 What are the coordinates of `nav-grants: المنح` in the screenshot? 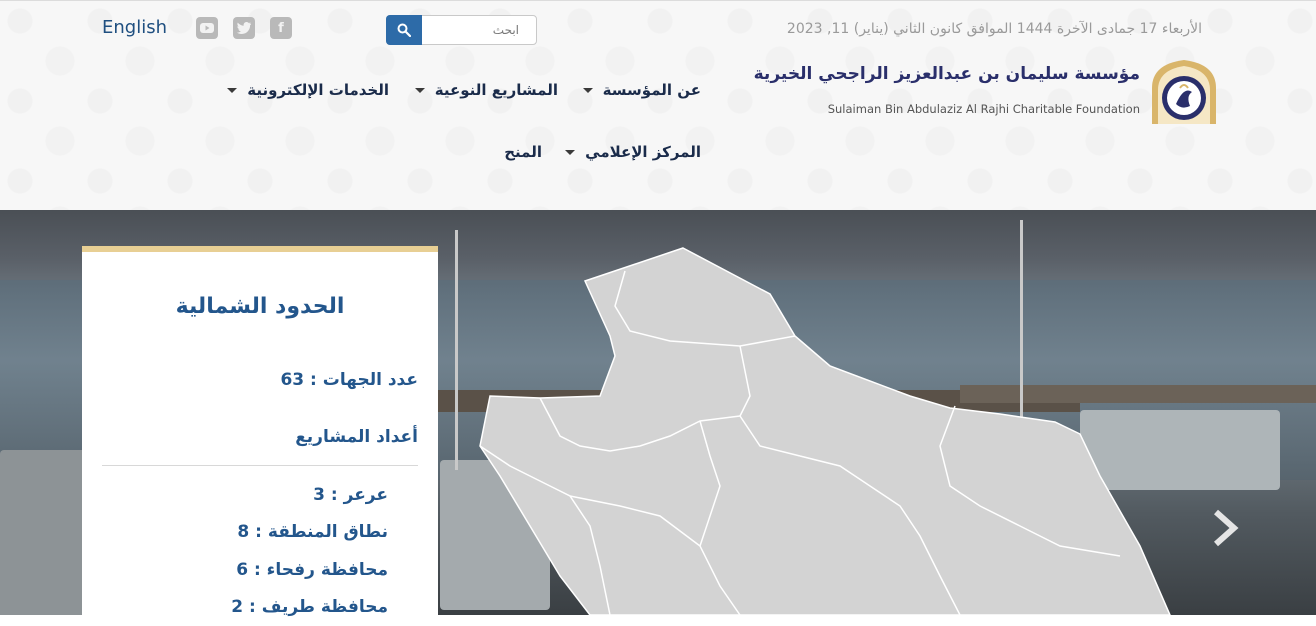 It's located at (523, 152).